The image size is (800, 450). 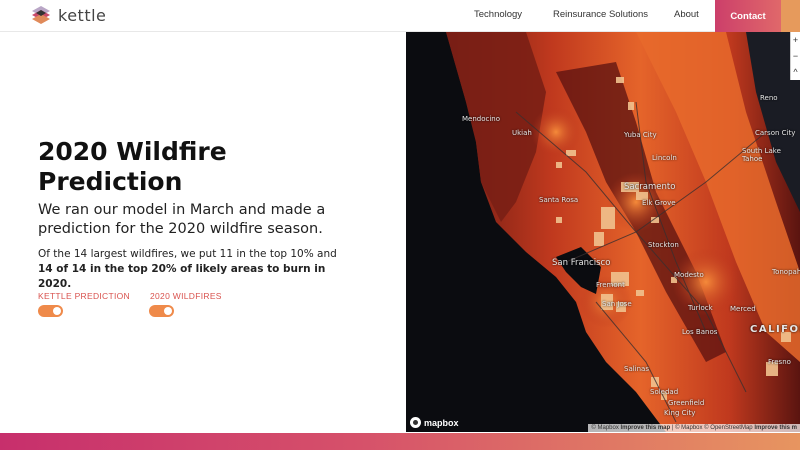 I want to click on brand-name: kettle, so click(x=82, y=15).